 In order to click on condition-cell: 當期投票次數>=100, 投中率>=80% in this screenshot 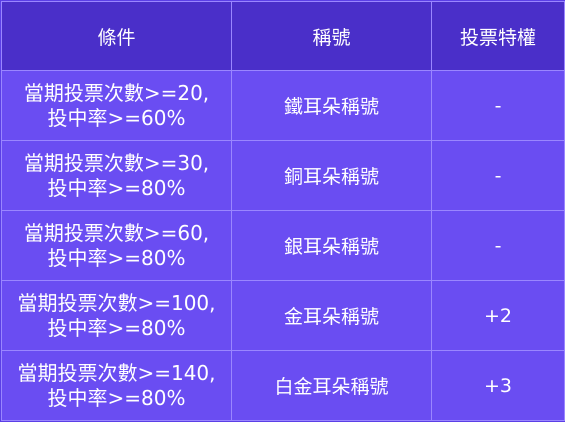, I will do `click(116, 315)`.